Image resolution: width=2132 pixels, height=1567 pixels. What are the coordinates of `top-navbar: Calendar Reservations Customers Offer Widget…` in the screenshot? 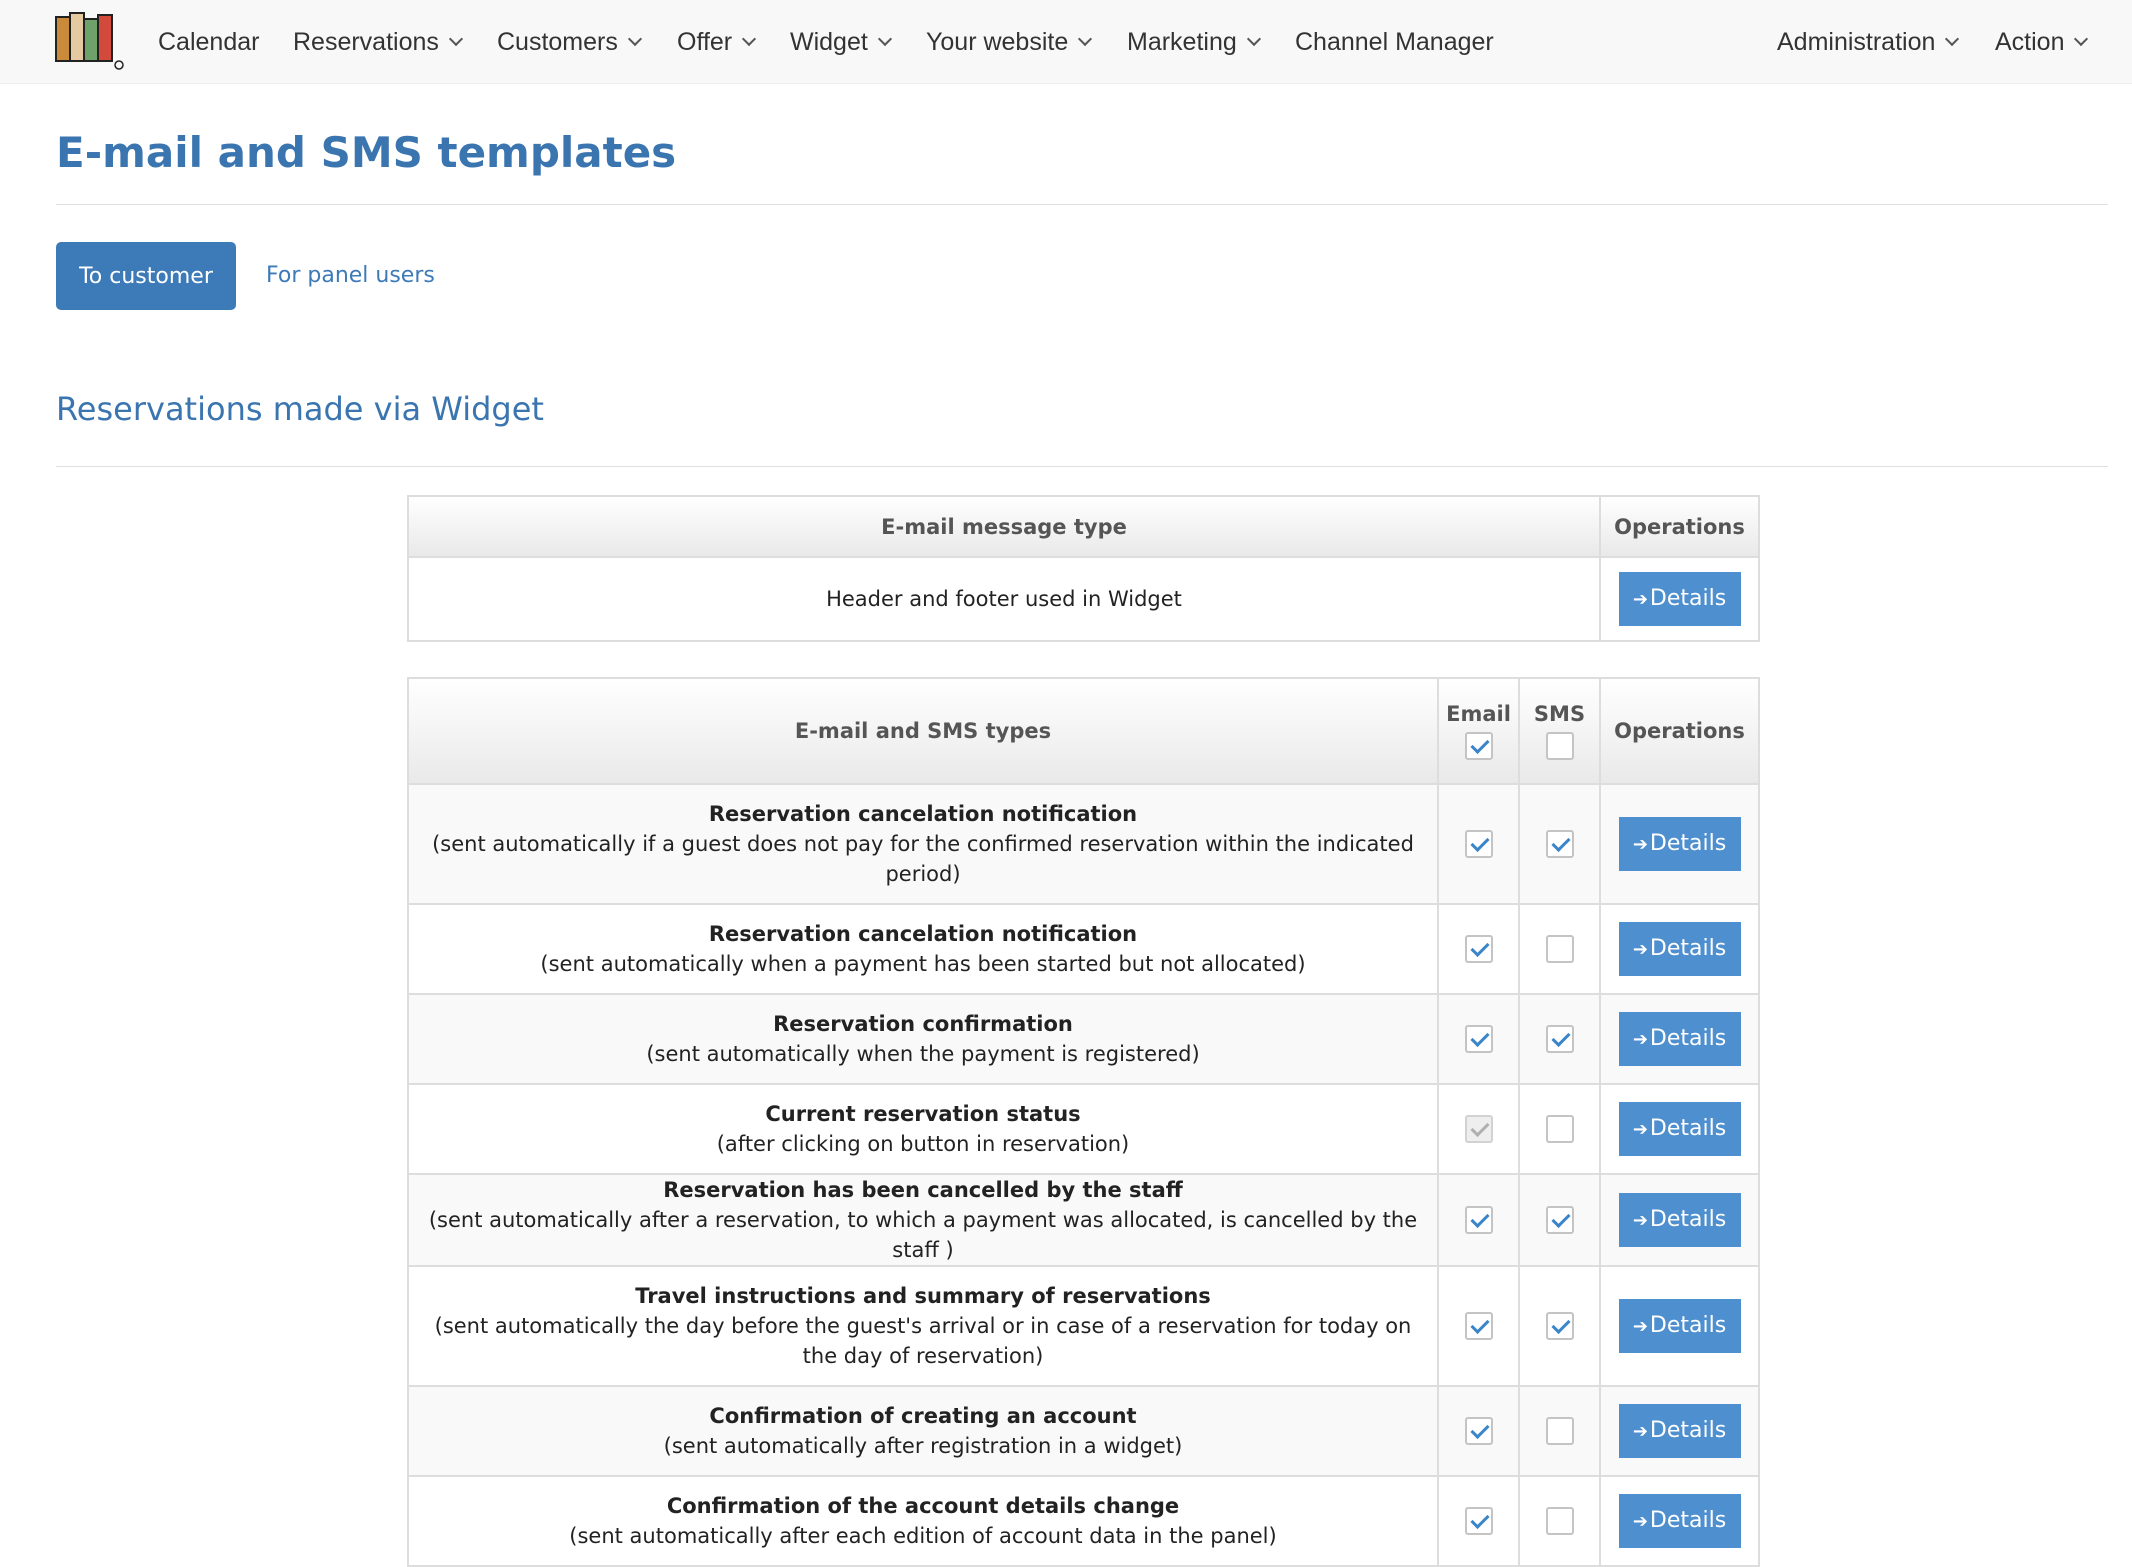 It's located at (1066, 42).